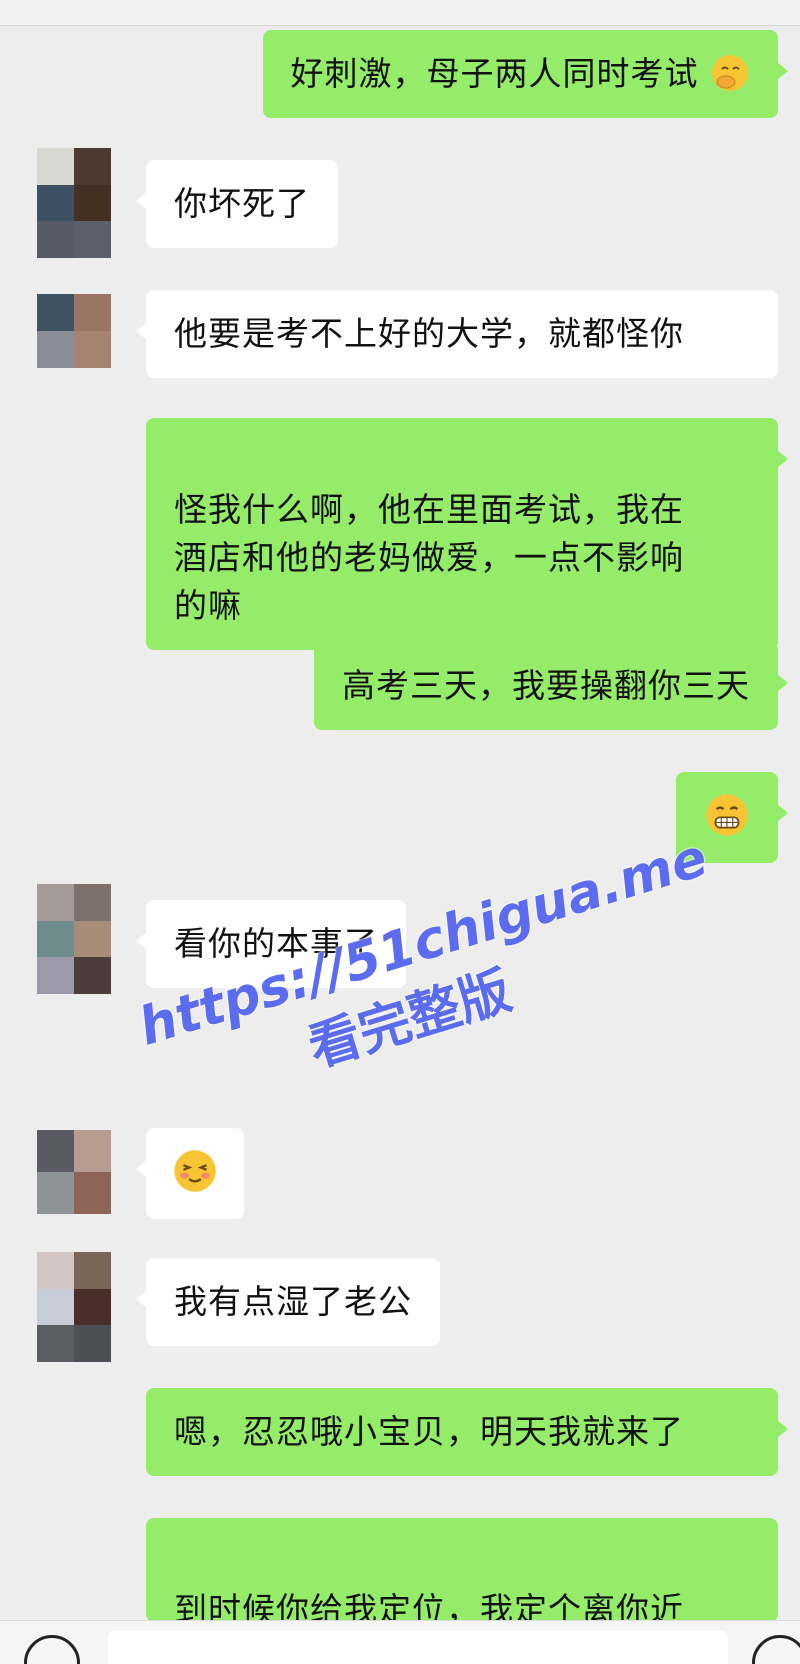 The height and width of the screenshot is (1664, 800). I want to click on message-bubble-incoming: 他要是考不上好的大学，就都怪你, so click(457, 334).